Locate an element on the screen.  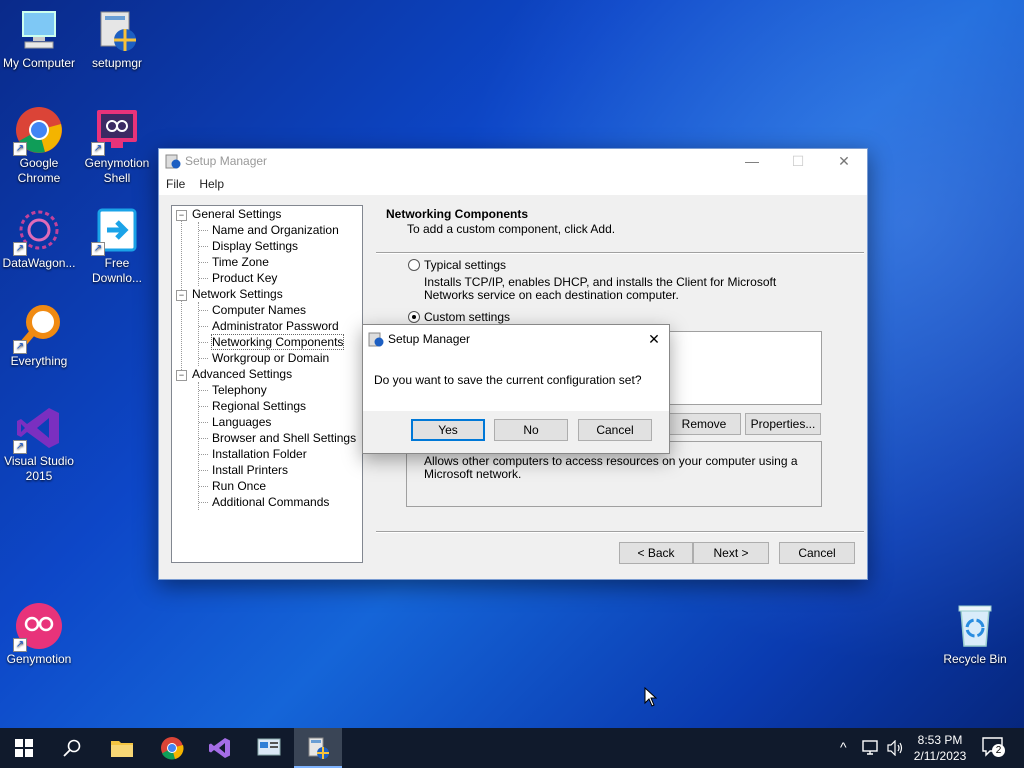
tree-item-regional-settings: Regional Settings is located at coordinates (259, 406).